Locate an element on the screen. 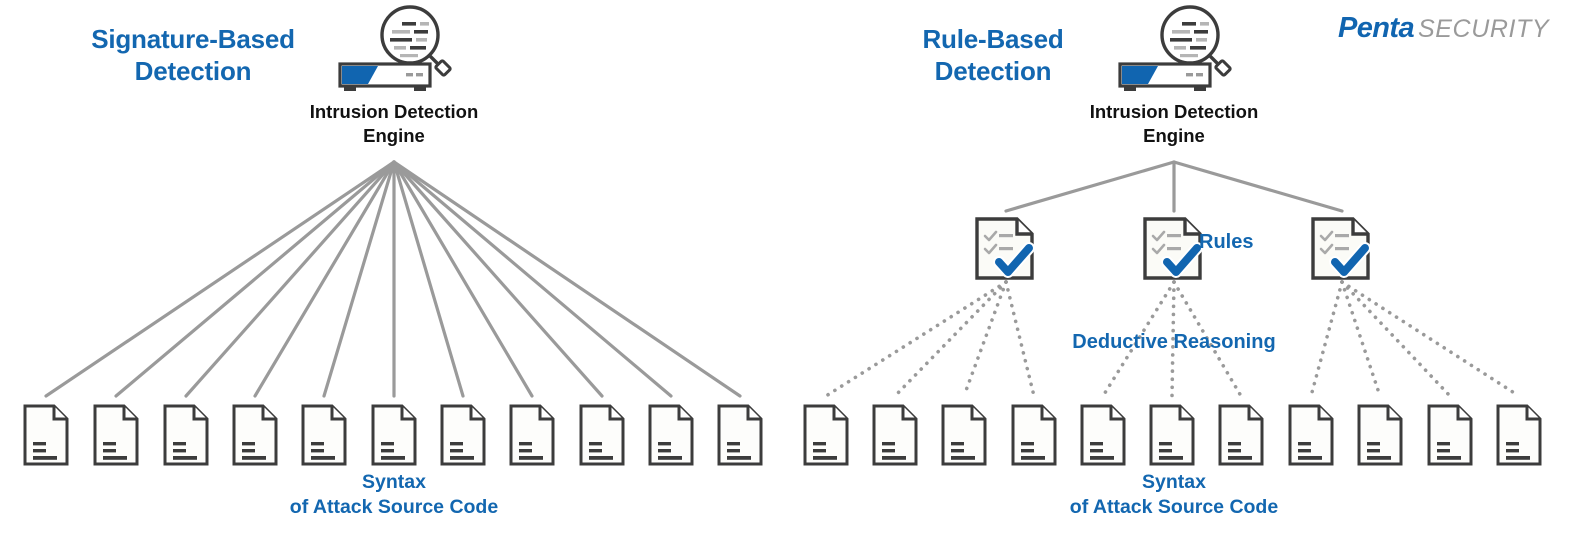 The width and height of the screenshot is (1586, 535). section-title-signature-based: Signature-Based Detection is located at coordinates (193, 55).